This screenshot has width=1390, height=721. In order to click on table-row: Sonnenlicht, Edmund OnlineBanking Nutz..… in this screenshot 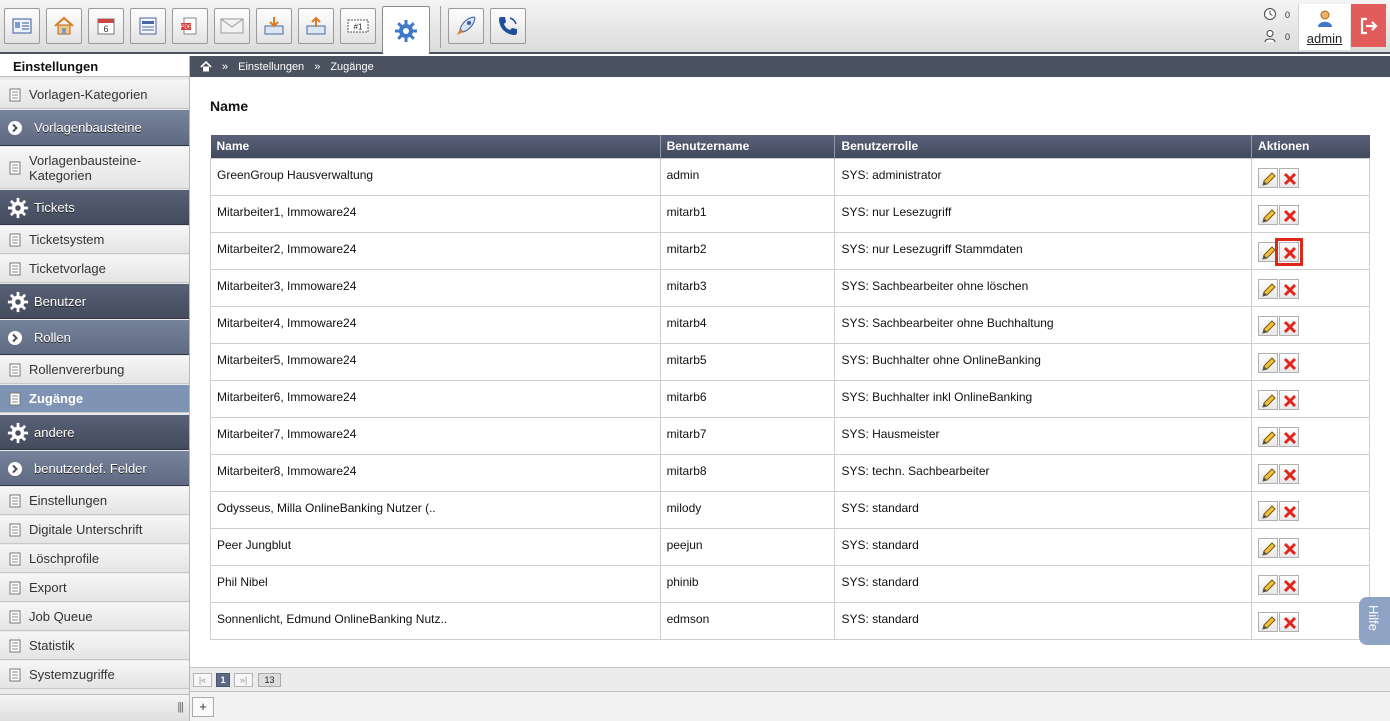, I will do `click(790, 620)`.